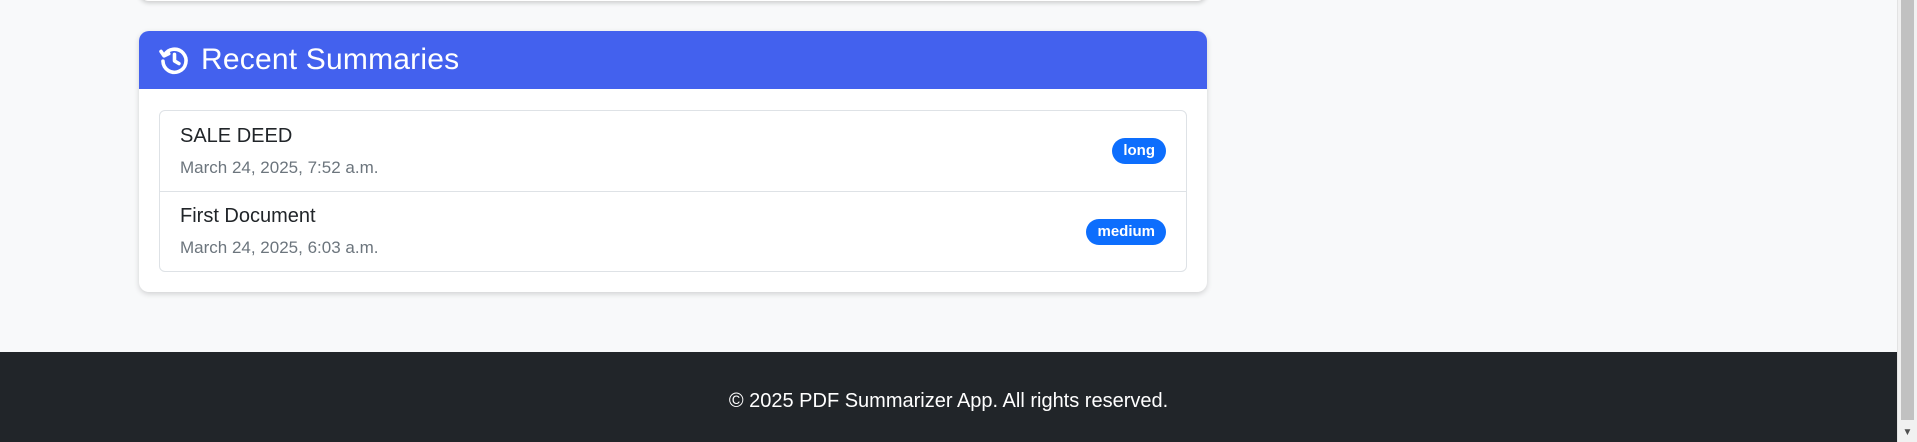  I want to click on scroll-down-arrow-icon: ▼, so click(1907, 433).